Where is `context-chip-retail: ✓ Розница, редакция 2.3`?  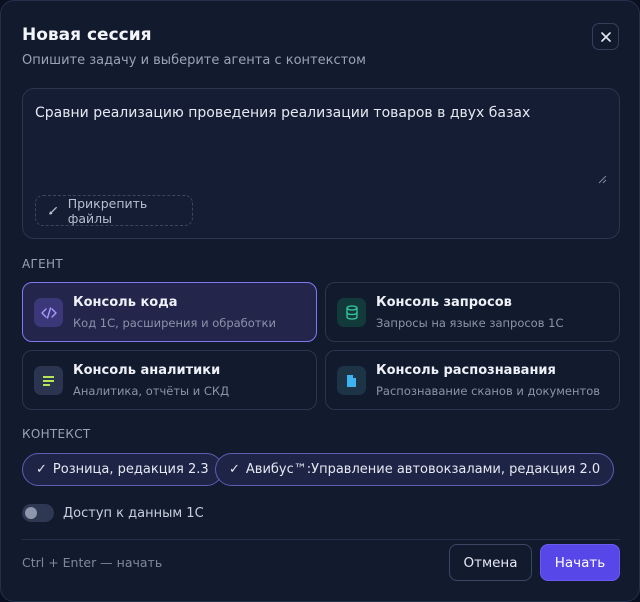
context-chip-retail: ✓ Розница, редакция 2.3 is located at coordinates (122, 469).